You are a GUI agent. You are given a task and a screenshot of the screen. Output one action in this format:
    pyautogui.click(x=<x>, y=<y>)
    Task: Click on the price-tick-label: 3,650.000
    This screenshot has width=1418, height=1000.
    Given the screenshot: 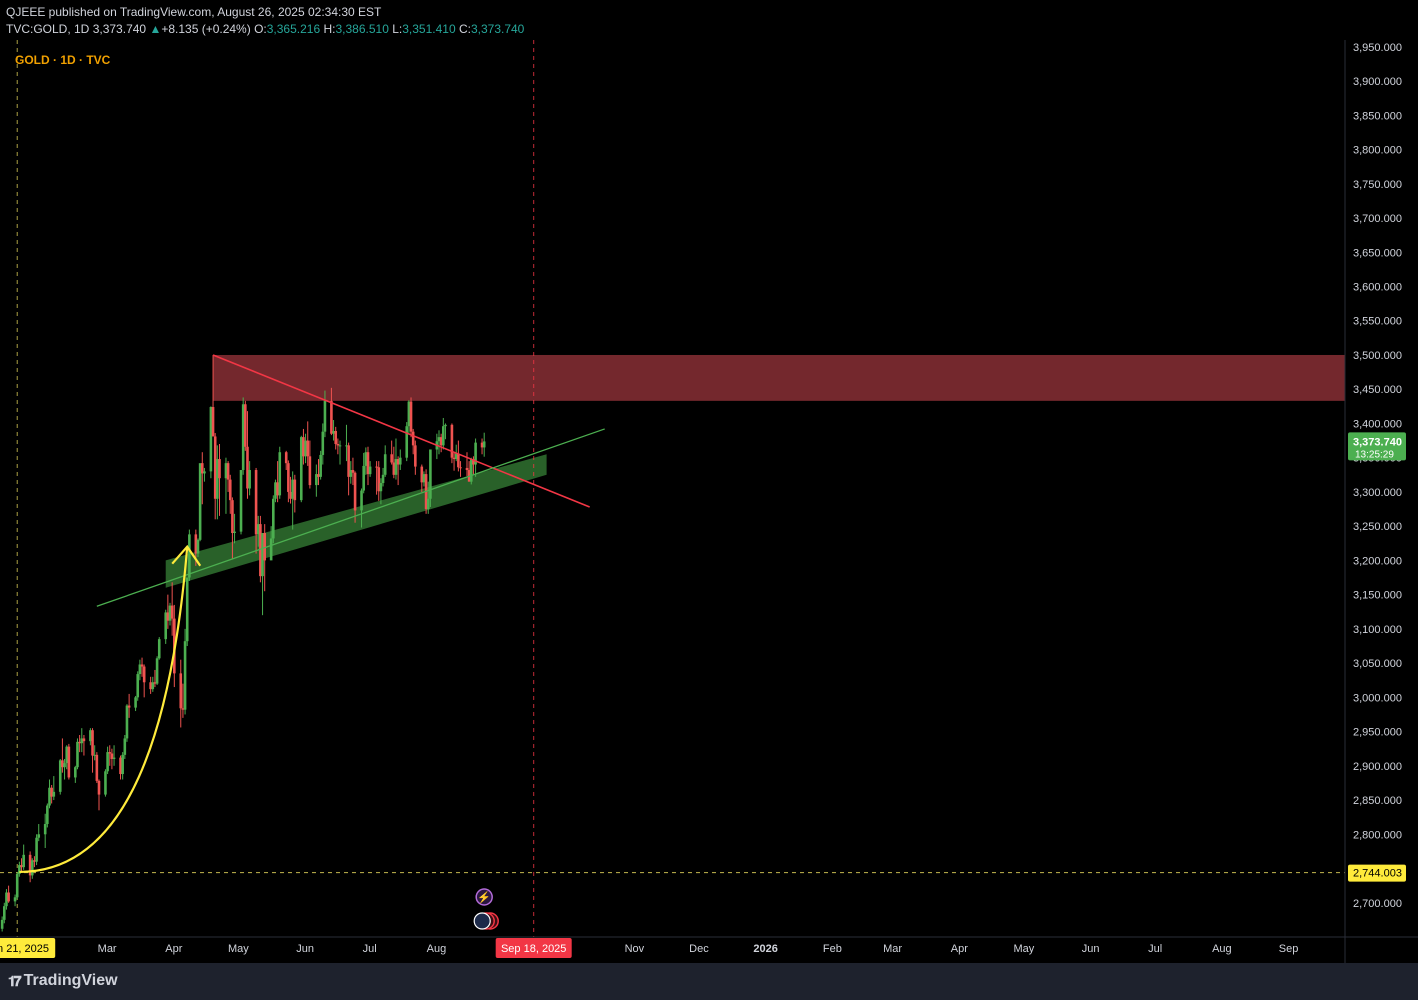 What is the action you would take?
    pyautogui.click(x=1377, y=253)
    